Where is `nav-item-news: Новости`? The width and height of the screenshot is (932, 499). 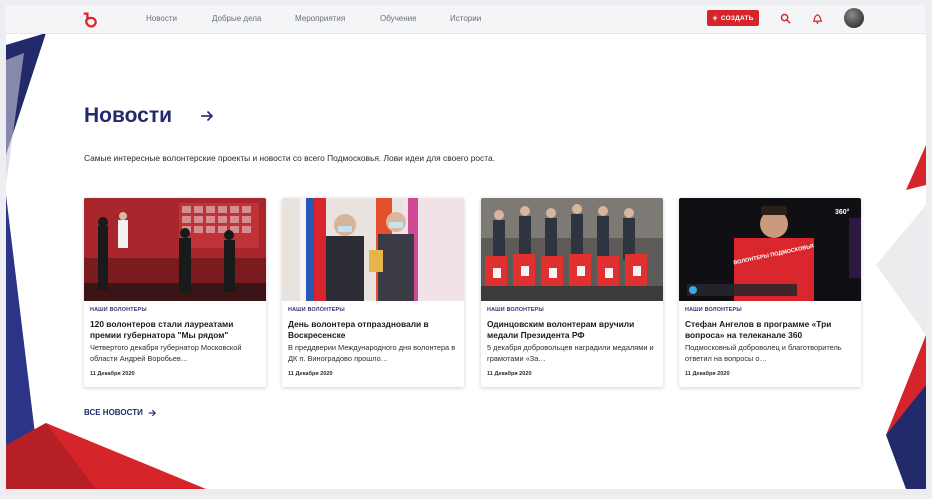
nav-item-news: Новости is located at coordinates (161, 18).